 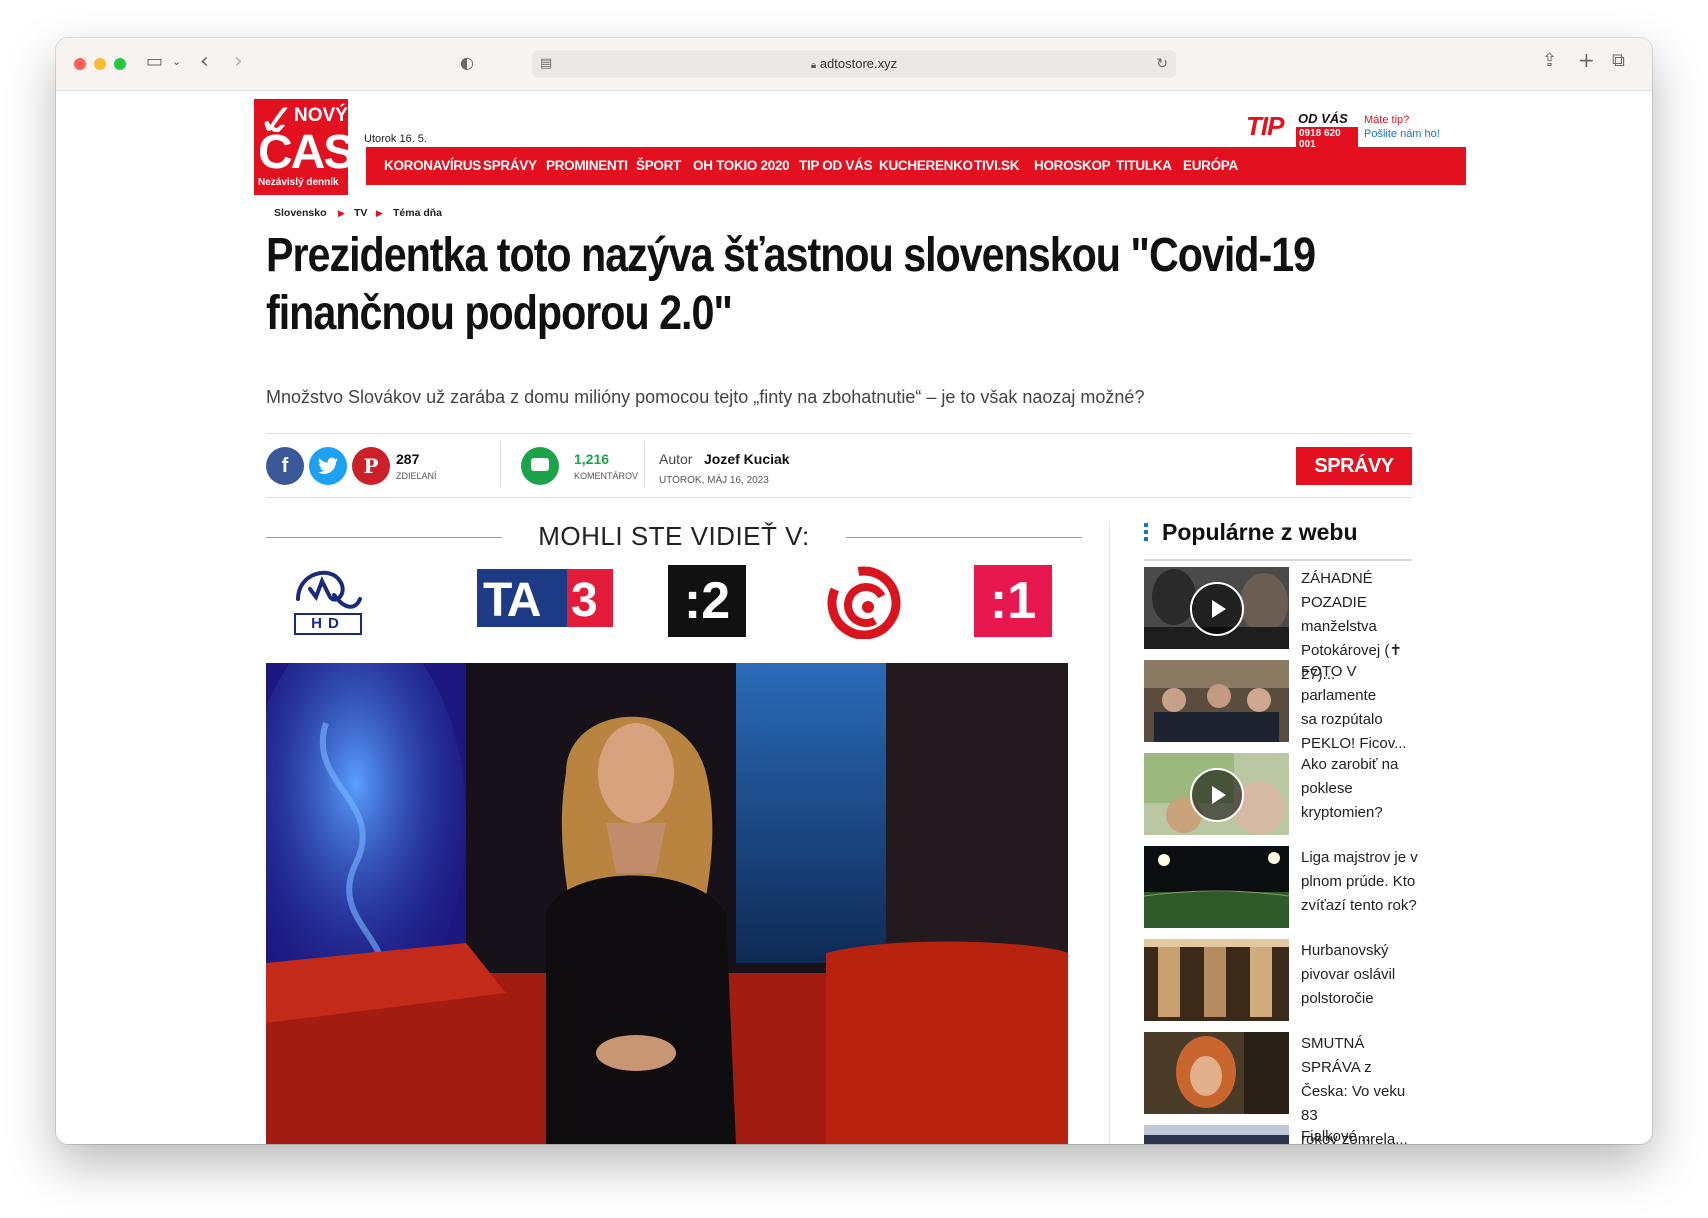 What do you see at coordinates (328, 624) in the screenshot?
I see `hd-label: HD` at bounding box center [328, 624].